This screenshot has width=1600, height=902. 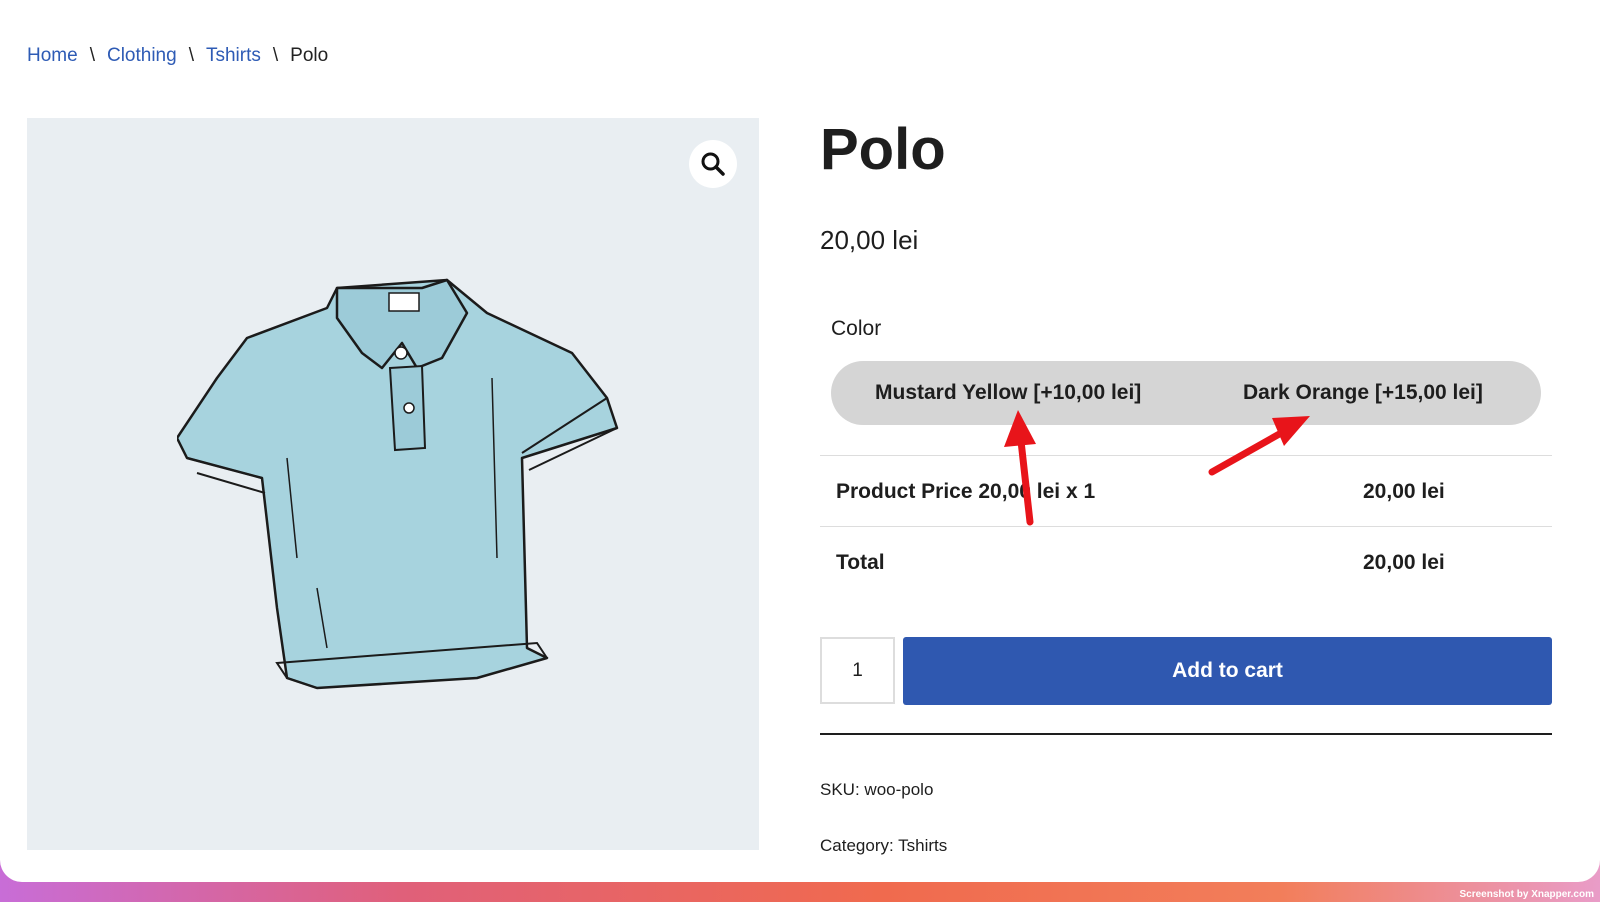 I want to click on breadcrumb-clothing: Clothing, so click(x=142, y=55).